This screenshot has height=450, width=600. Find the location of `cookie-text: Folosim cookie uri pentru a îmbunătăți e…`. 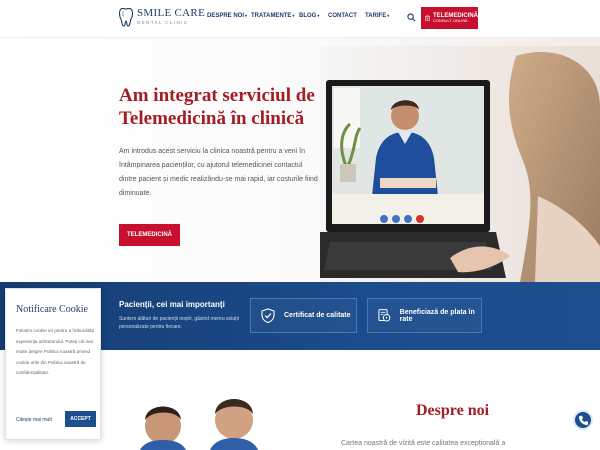

cookie-text: Folosim cookie uri pentru a îmbunătăți e… is located at coordinates (55, 351).